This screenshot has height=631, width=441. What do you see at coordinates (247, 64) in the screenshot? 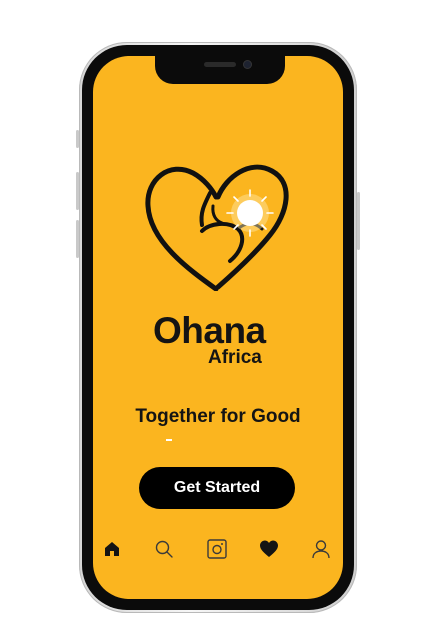
I see `front-camera` at bounding box center [247, 64].